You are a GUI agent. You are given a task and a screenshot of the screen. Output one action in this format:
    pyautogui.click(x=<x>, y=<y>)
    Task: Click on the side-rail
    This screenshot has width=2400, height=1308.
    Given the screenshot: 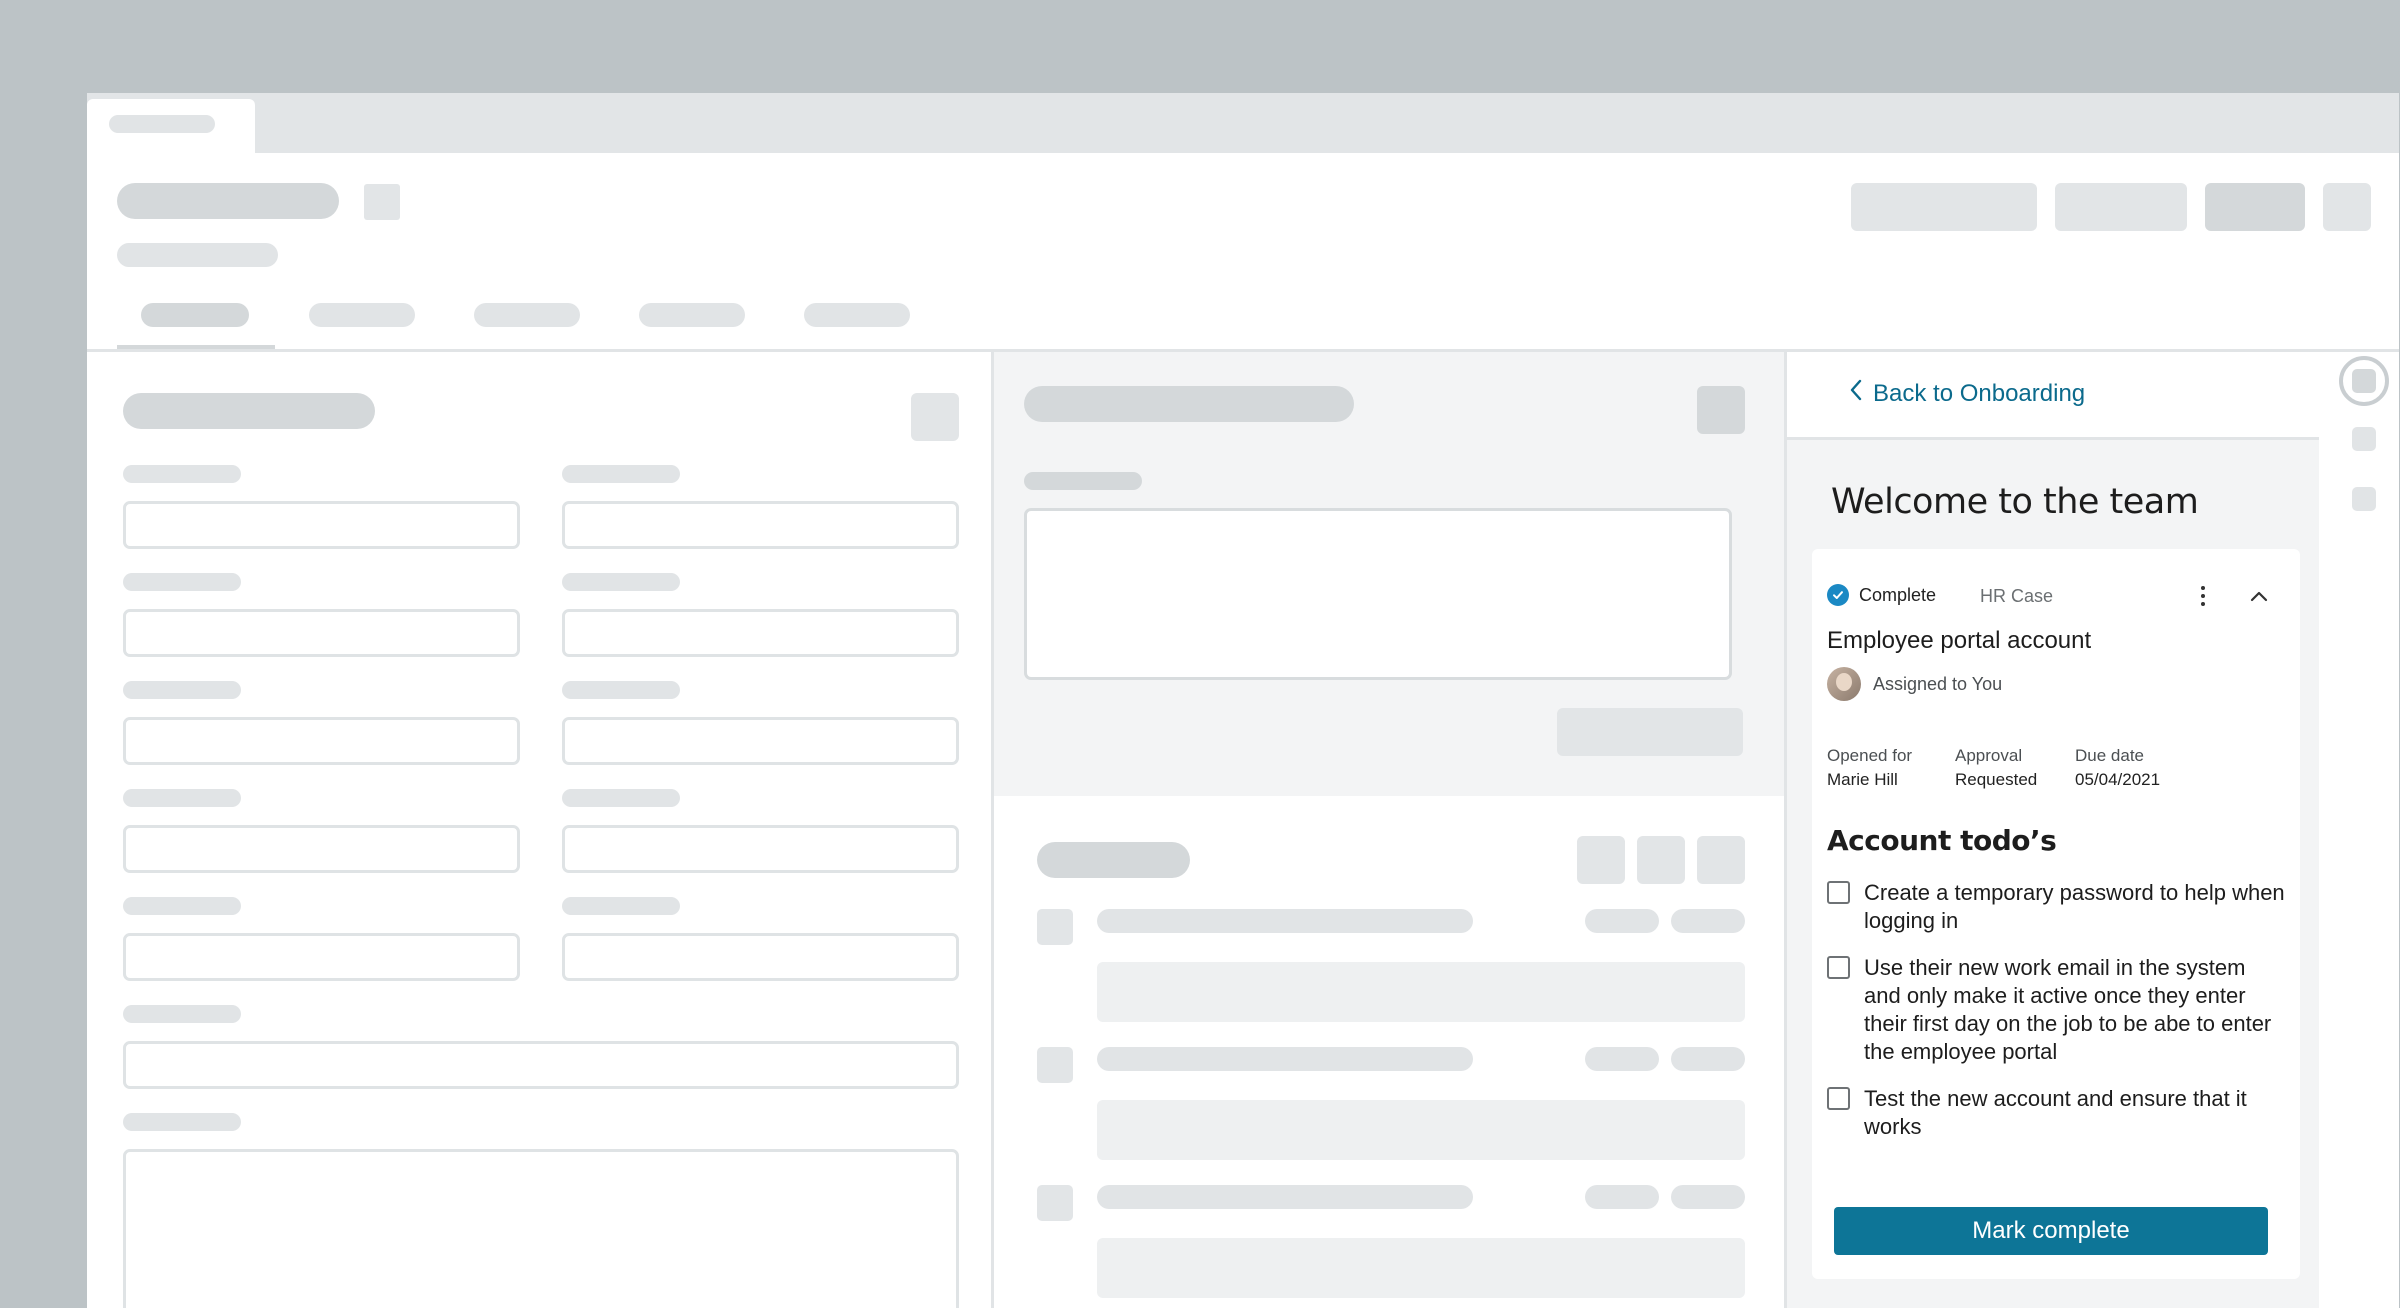 What is the action you would take?
    pyautogui.click(x=2359, y=830)
    